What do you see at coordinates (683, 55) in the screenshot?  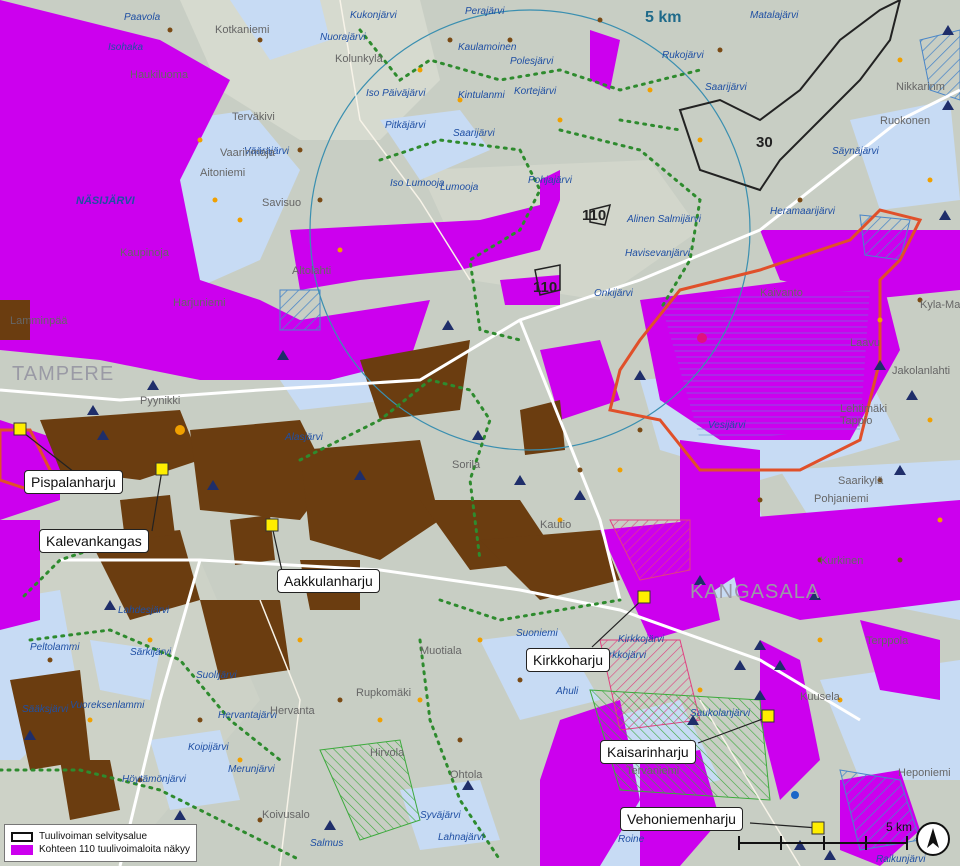 I see `lake-label: Rukojärvi` at bounding box center [683, 55].